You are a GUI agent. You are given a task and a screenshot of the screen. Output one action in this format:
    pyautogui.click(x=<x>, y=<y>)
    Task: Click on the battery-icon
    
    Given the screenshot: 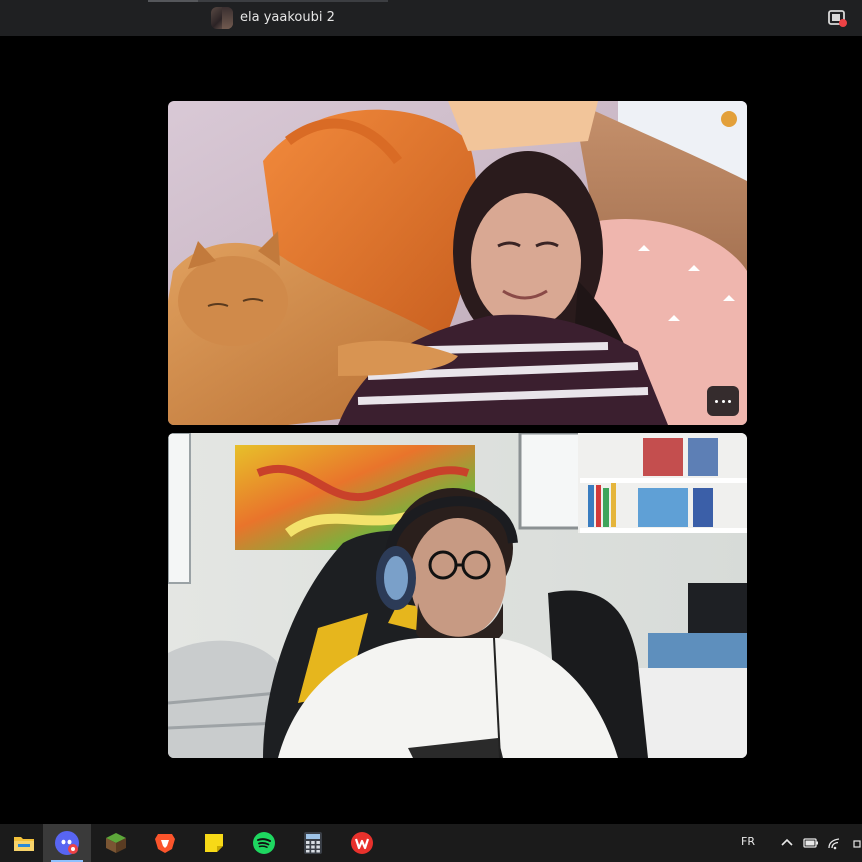 What is the action you would take?
    pyautogui.click(x=810, y=843)
    